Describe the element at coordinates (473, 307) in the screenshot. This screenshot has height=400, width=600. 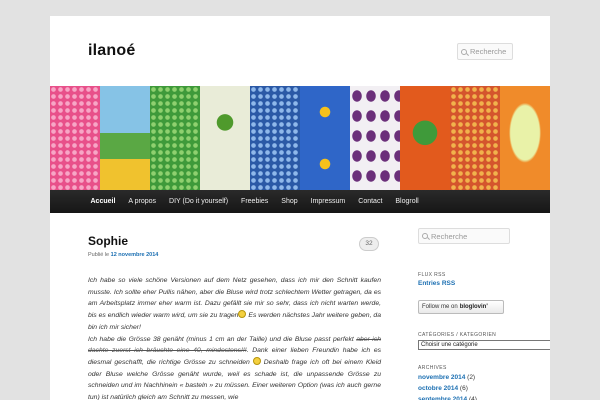
I see `bloglovin-brand: bloglovin'` at that location.